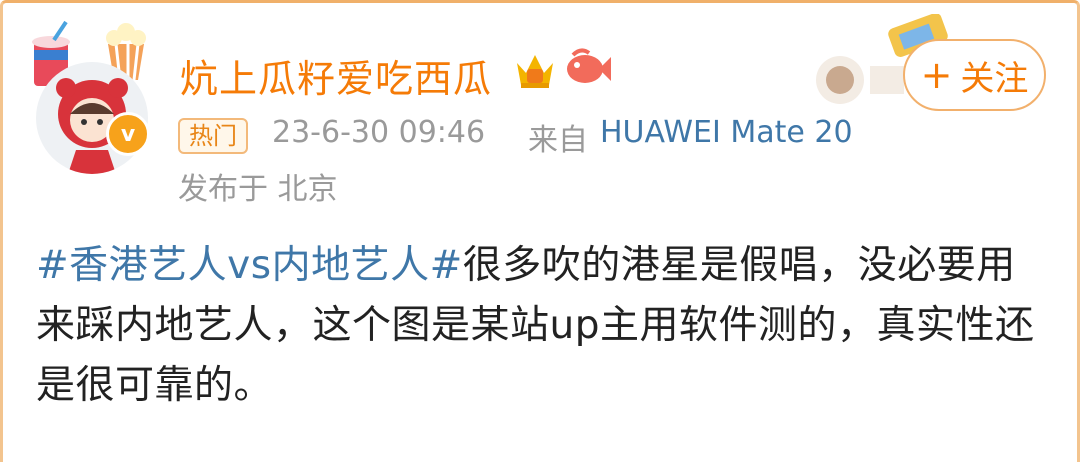 This screenshot has height=462, width=1080. I want to click on plus-icon: +, so click(936, 75).